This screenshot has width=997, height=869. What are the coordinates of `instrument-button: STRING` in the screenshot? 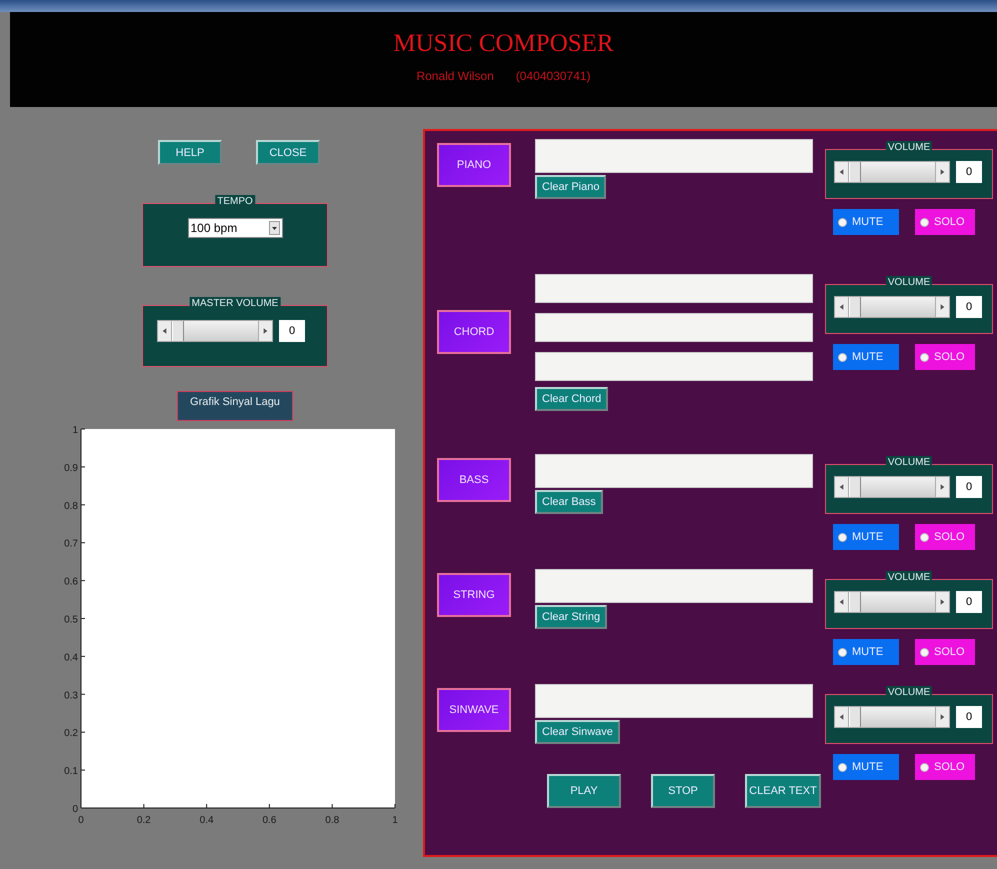 It's located at (474, 595).